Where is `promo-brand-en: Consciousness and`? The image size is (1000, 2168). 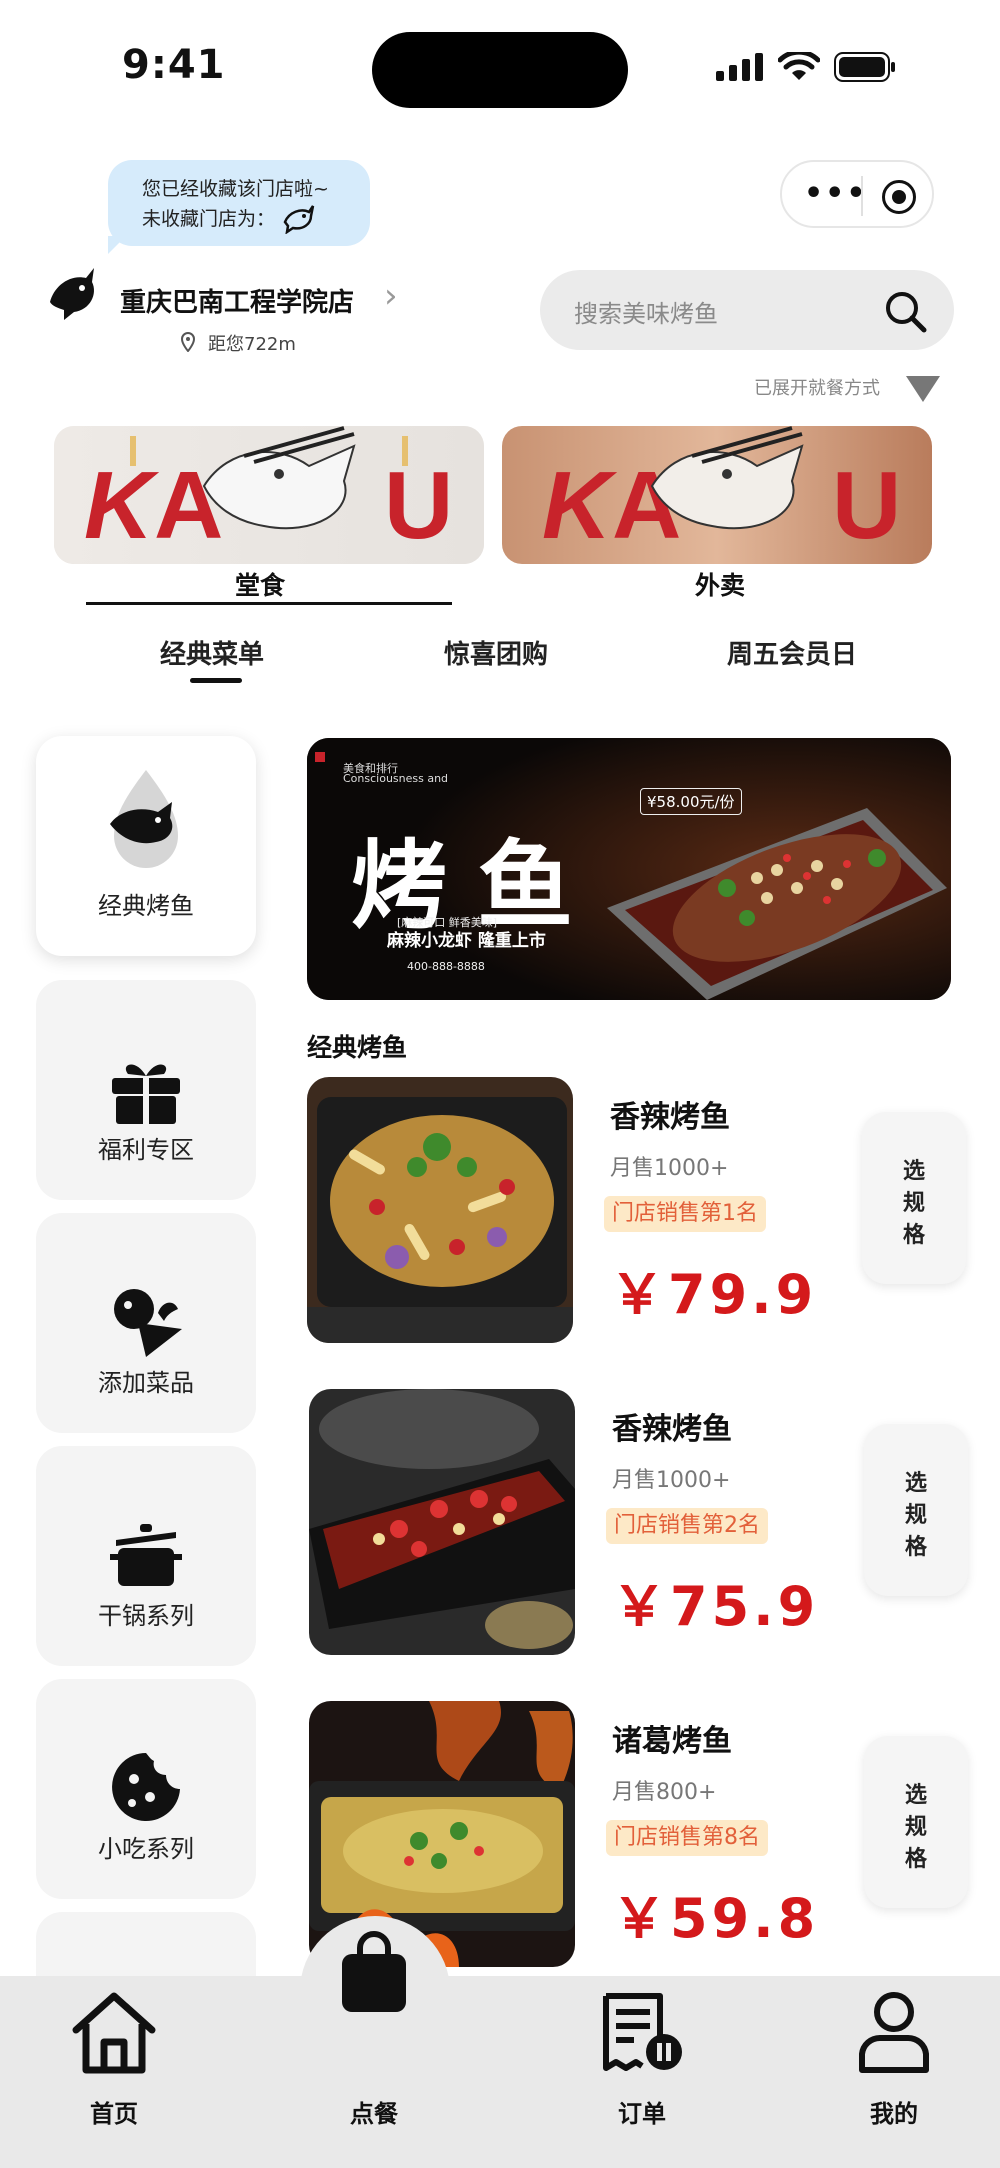 promo-brand-en: Consciousness and is located at coordinates (396, 778).